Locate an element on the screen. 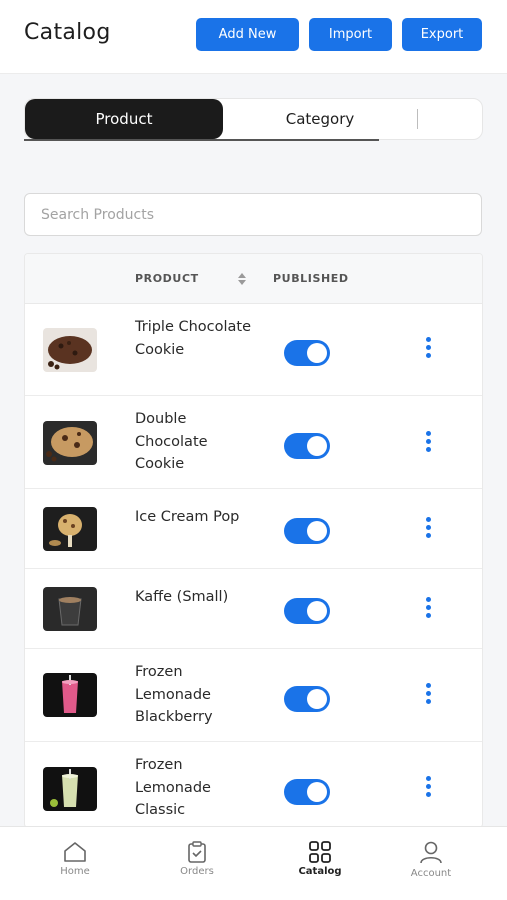 The width and height of the screenshot is (507, 900). classic-lemonade-image is located at coordinates (70, 789).